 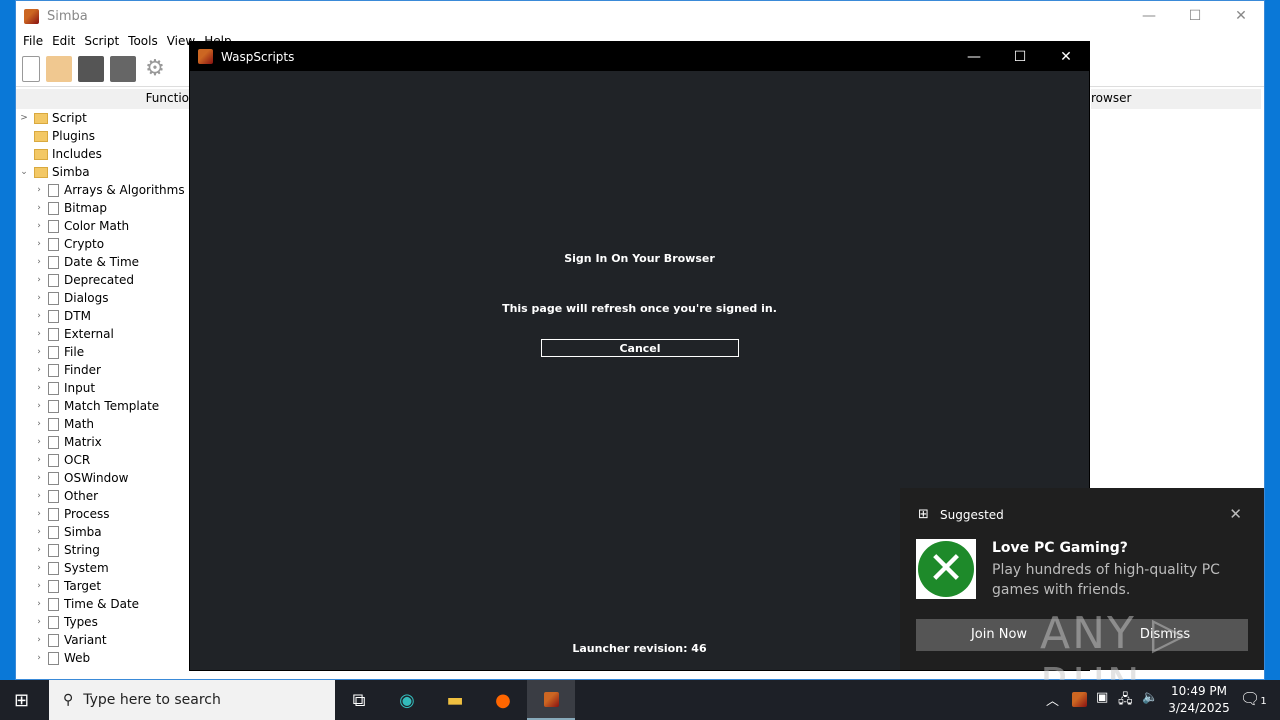 What do you see at coordinates (1125, 701) in the screenshot?
I see `network-icon: 🖧` at bounding box center [1125, 701].